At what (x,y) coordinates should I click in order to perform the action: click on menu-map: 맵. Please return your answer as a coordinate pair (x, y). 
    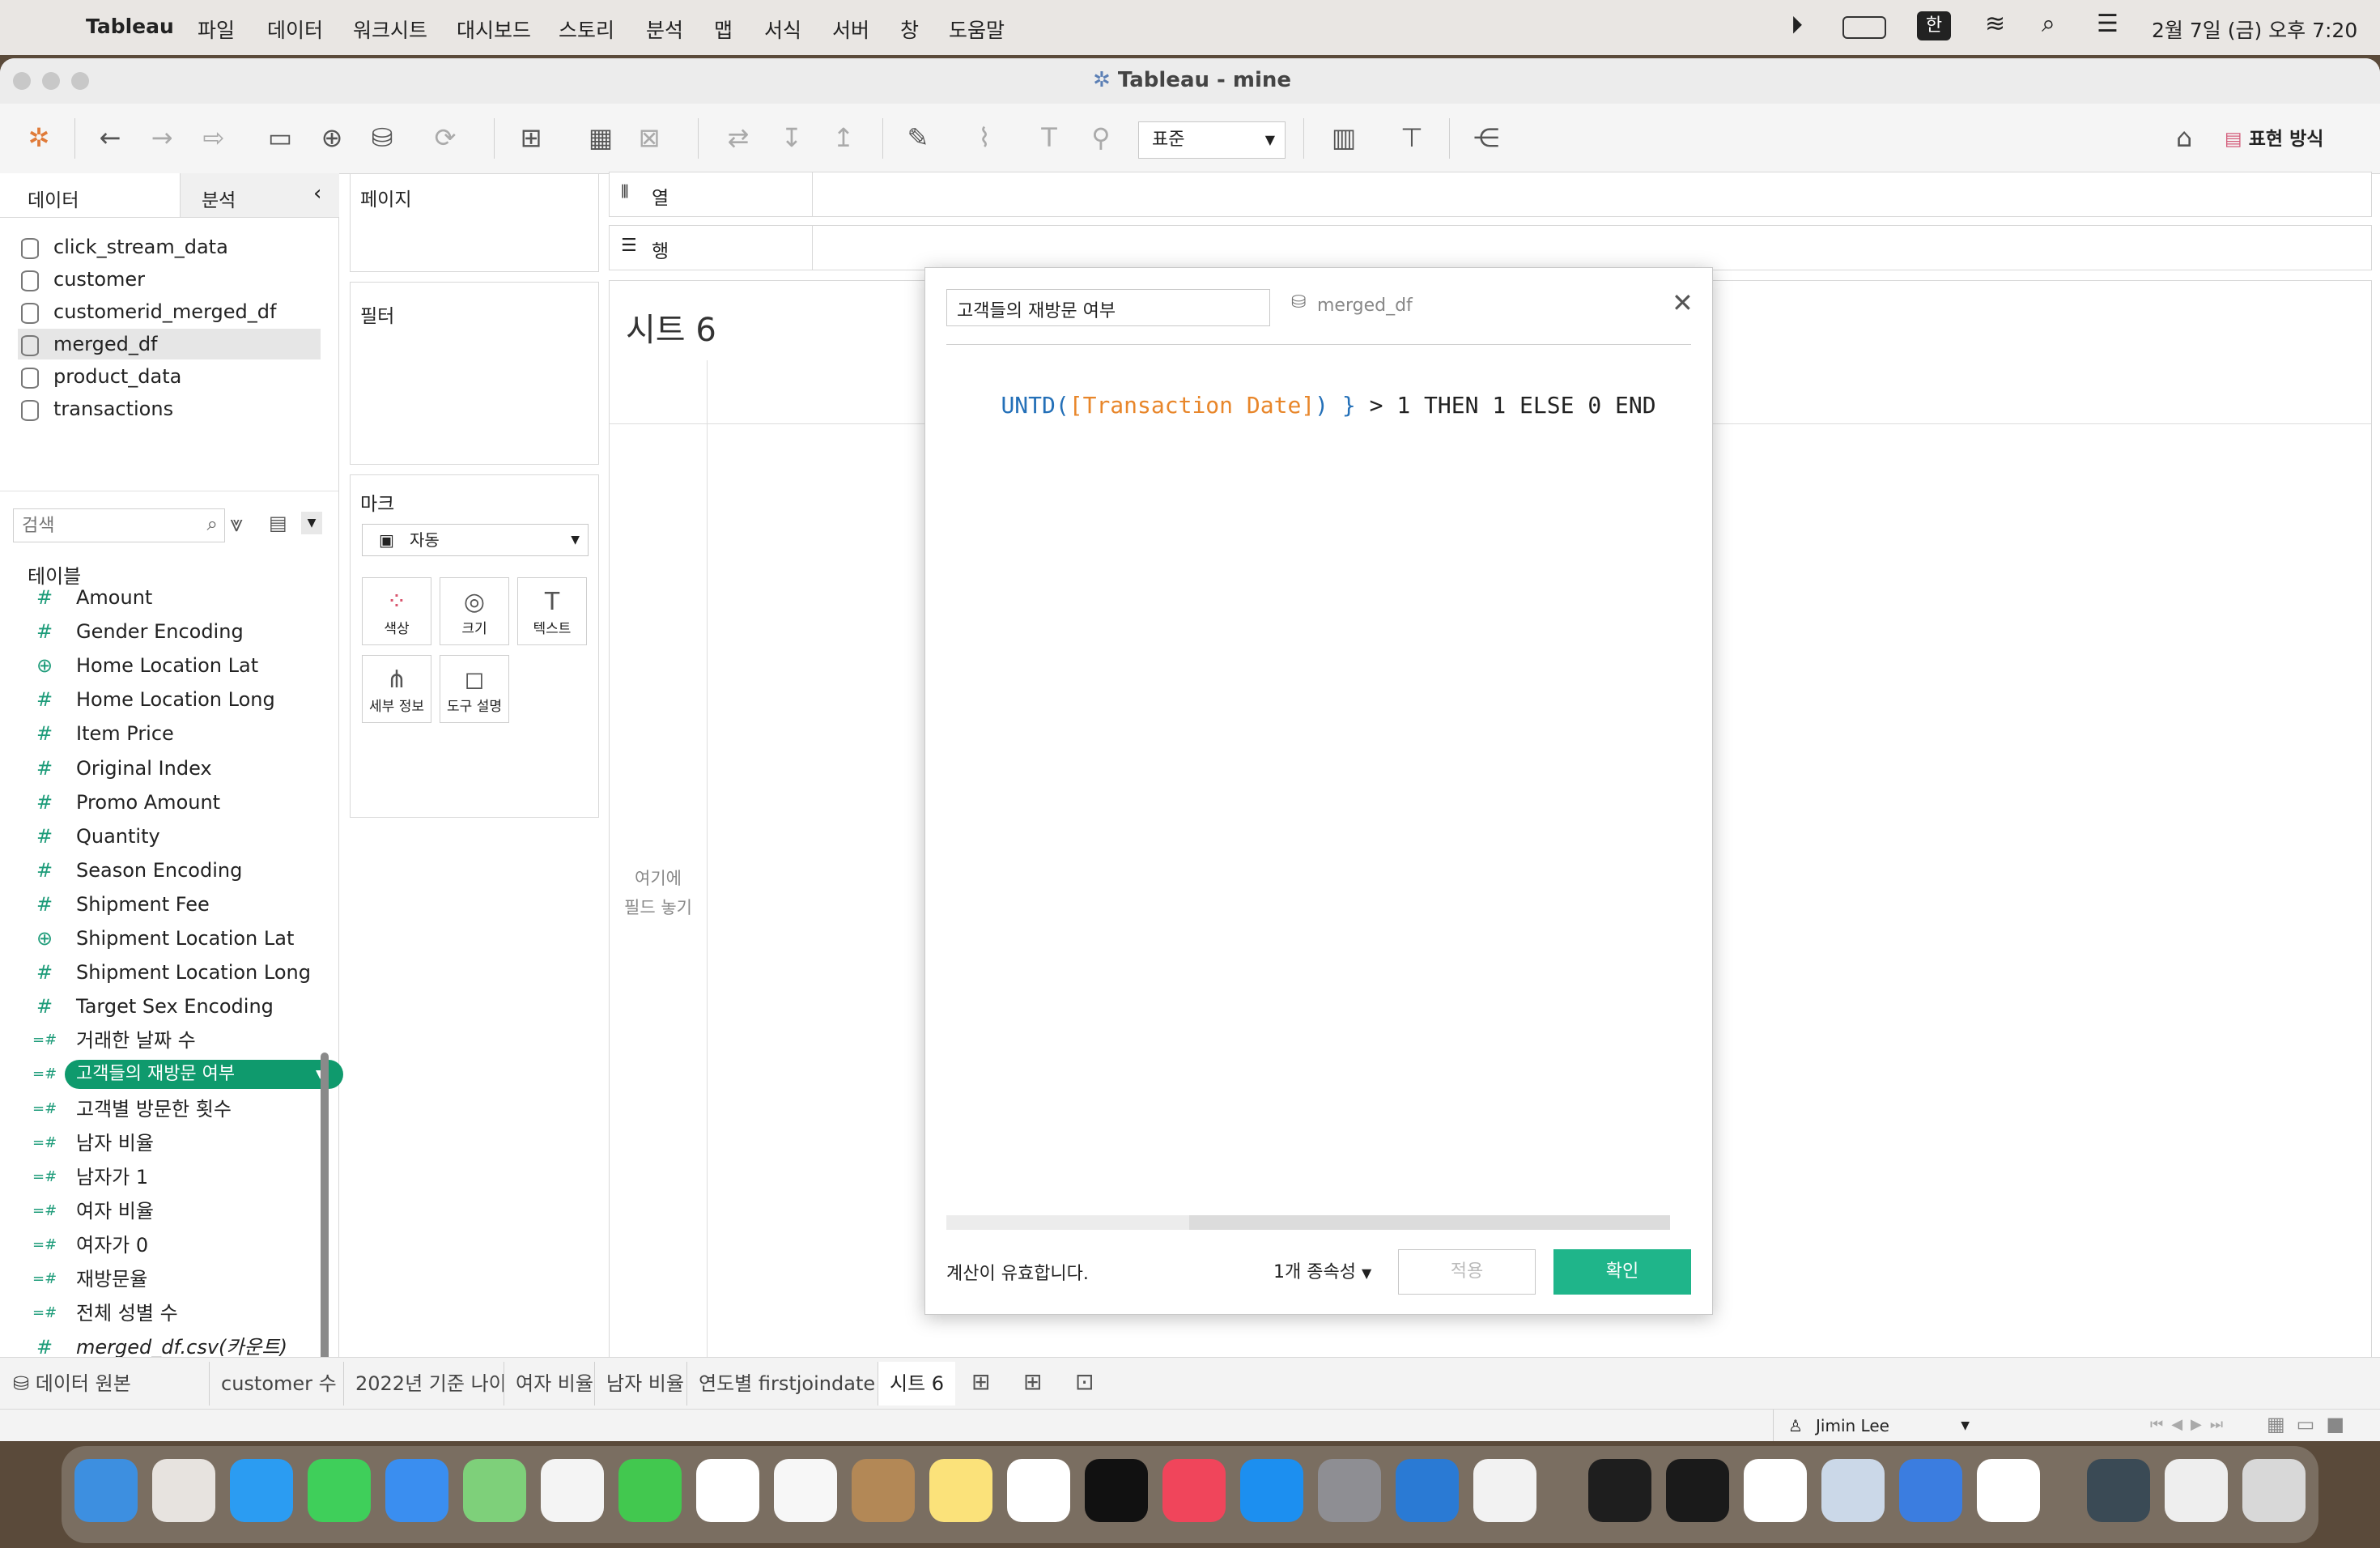
    Looking at the image, I should click on (723, 29).